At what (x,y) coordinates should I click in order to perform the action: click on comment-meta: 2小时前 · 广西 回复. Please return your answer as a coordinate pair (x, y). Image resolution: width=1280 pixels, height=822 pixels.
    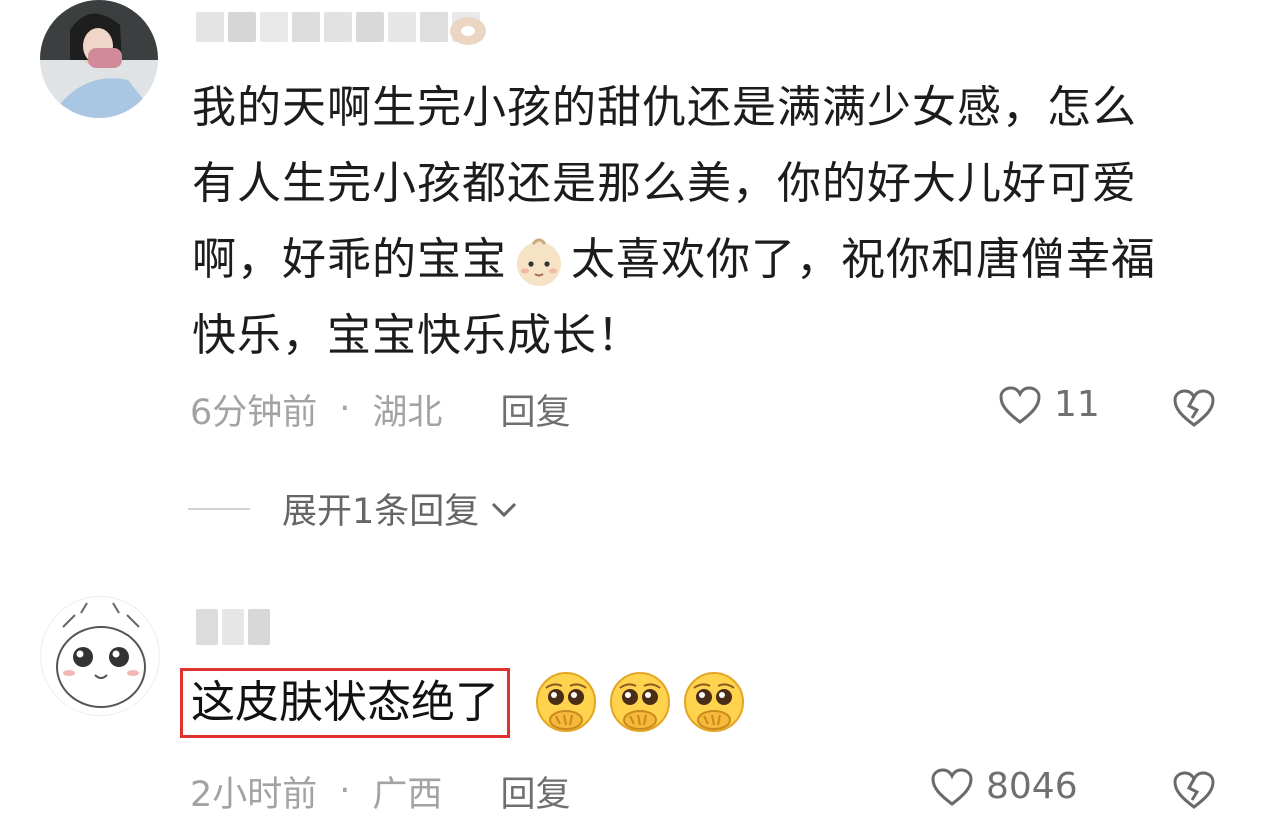
    Looking at the image, I should click on (380, 791).